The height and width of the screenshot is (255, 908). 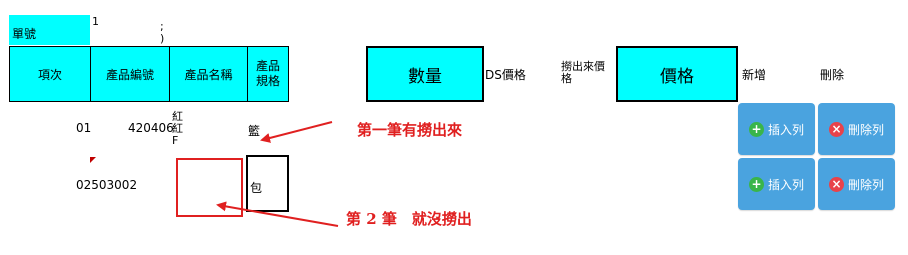 I want to click on arrow-second, so click(x=277, y=214).